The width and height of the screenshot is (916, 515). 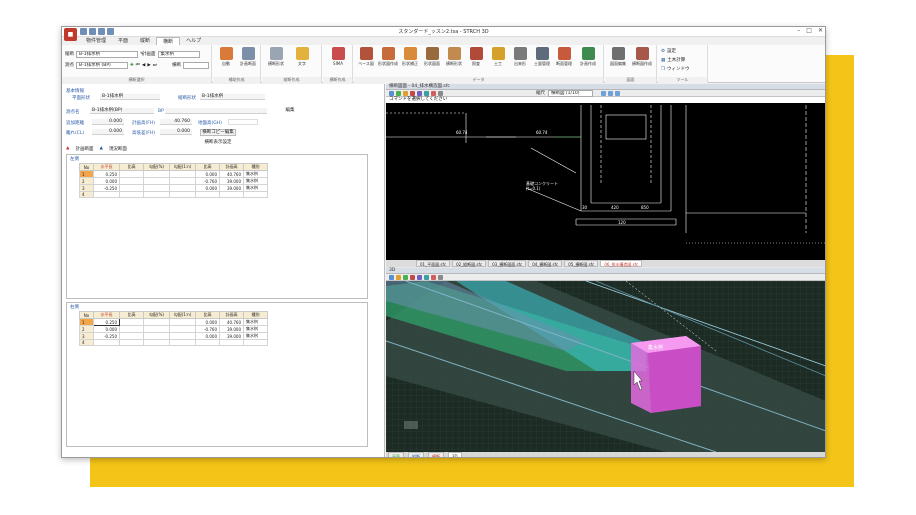 What do you see at coordinates (410, 57) in the screenshot?
I see `shape-fix-button: 形状補正` at bounding box center [410, 57].